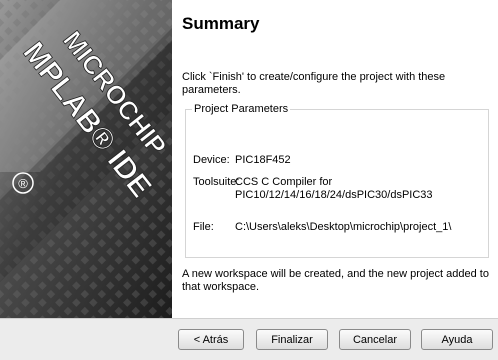 This screenshot has height=360, width=498. Describe the element at coordinates (203, 227) in the screenshot. I see `file-label: File:` at that location.